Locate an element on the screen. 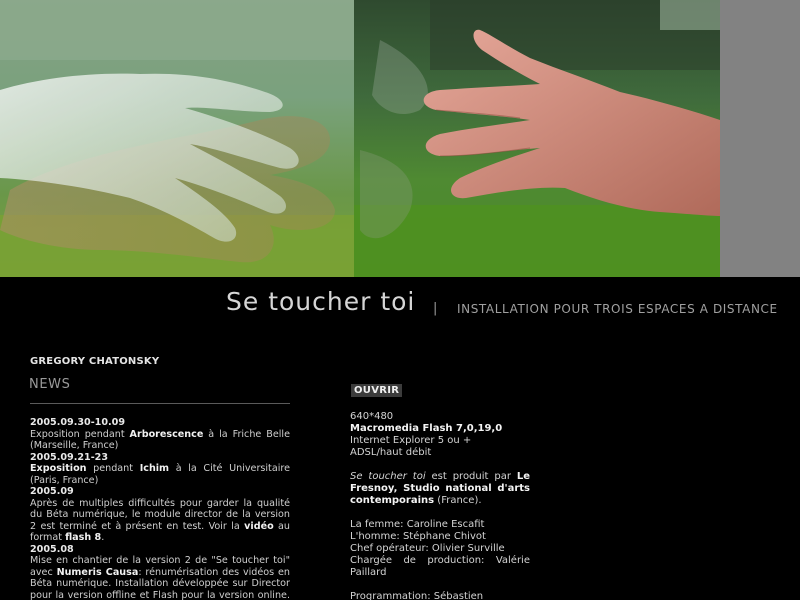 The image size is (800, 600). open-button: OUVRIR is located at coordinates (377, 390).